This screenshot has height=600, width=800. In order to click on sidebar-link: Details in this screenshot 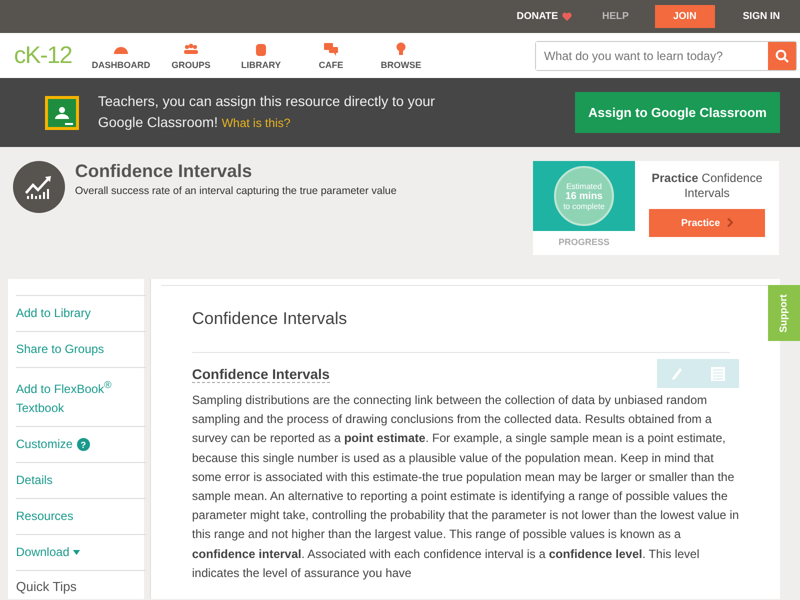, I will do `click(34, 480)`.